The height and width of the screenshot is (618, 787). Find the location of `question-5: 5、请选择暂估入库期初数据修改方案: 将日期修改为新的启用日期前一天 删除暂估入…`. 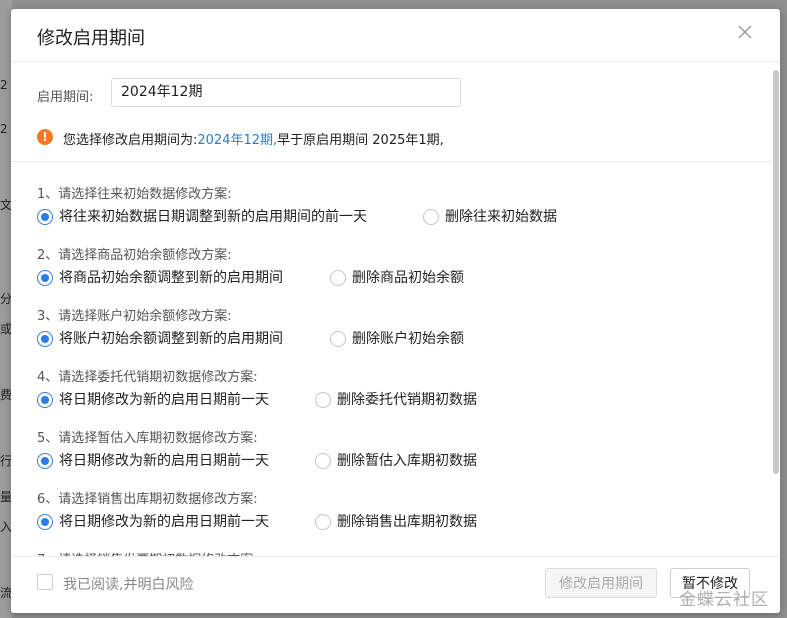

question-5: 5、请选择暂估入库期初数据修改方案: 将日期修改为新的启用日期前一天 删除暂估入… is located at coordinates (257, 449).